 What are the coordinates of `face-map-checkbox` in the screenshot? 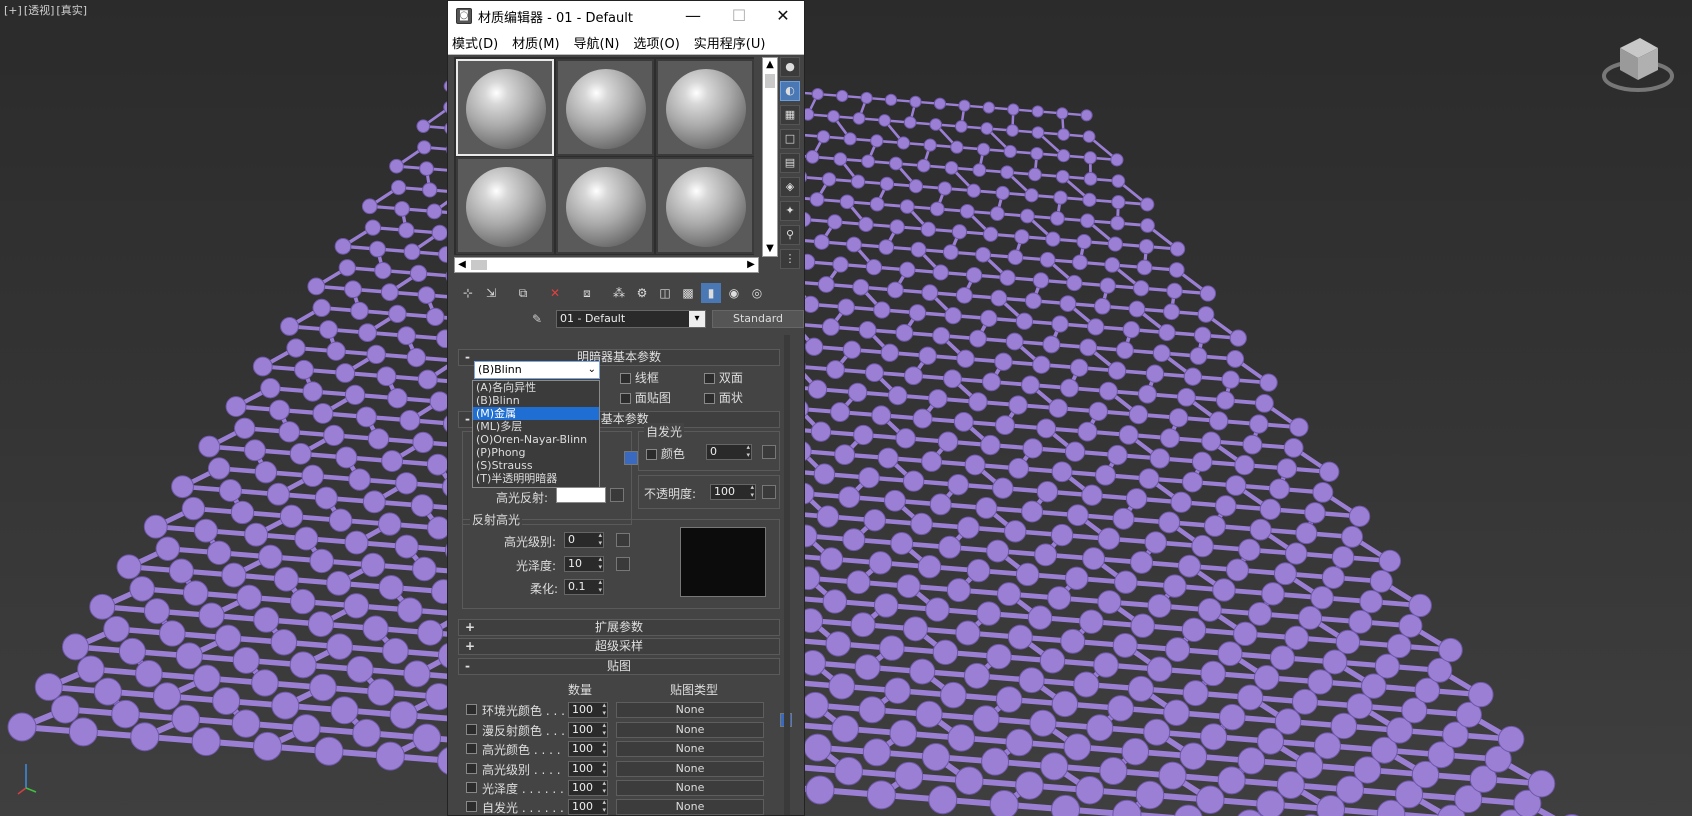 It's located at (625, 398).